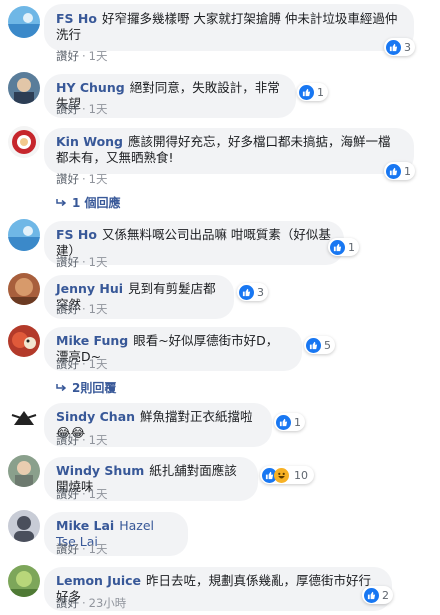 The height and width of the screenshot is (615, 440). Describe the element at coordinates (98, 580) in the screenshot. I see `comment-author: Lemon Juice` at that location.